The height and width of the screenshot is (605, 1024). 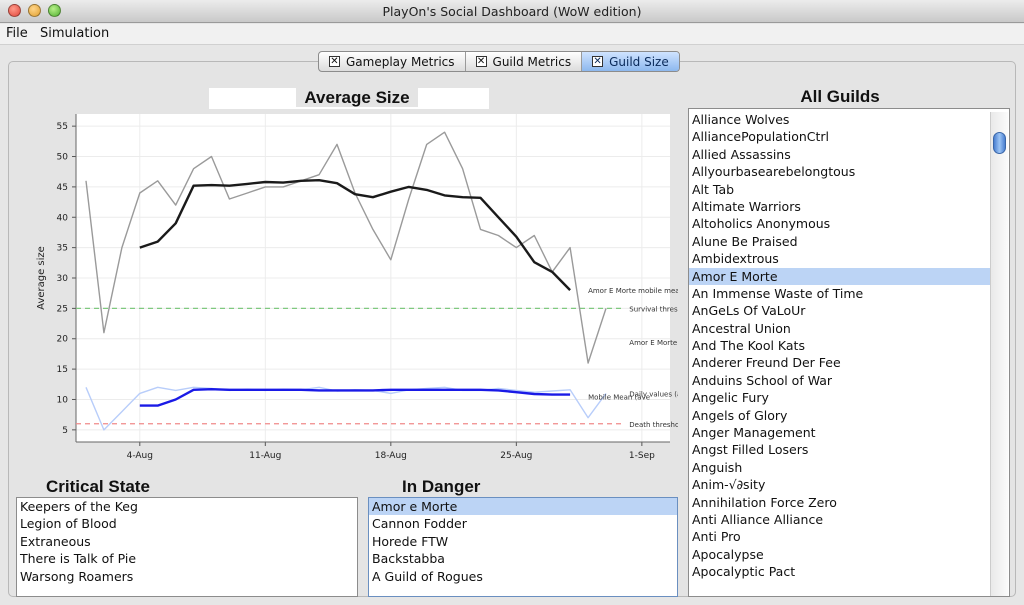 I want to click on annotation-label: Mobile Mean (ave, so click(x=619, y=397).